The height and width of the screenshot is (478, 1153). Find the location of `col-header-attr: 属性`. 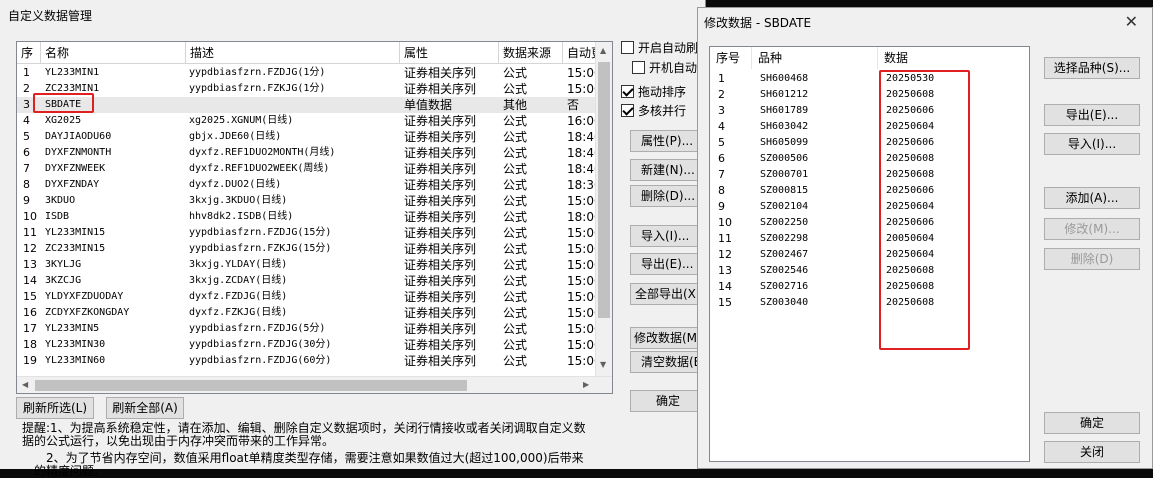

col-header-attr: 属性 is located at coordinates (449, 53).